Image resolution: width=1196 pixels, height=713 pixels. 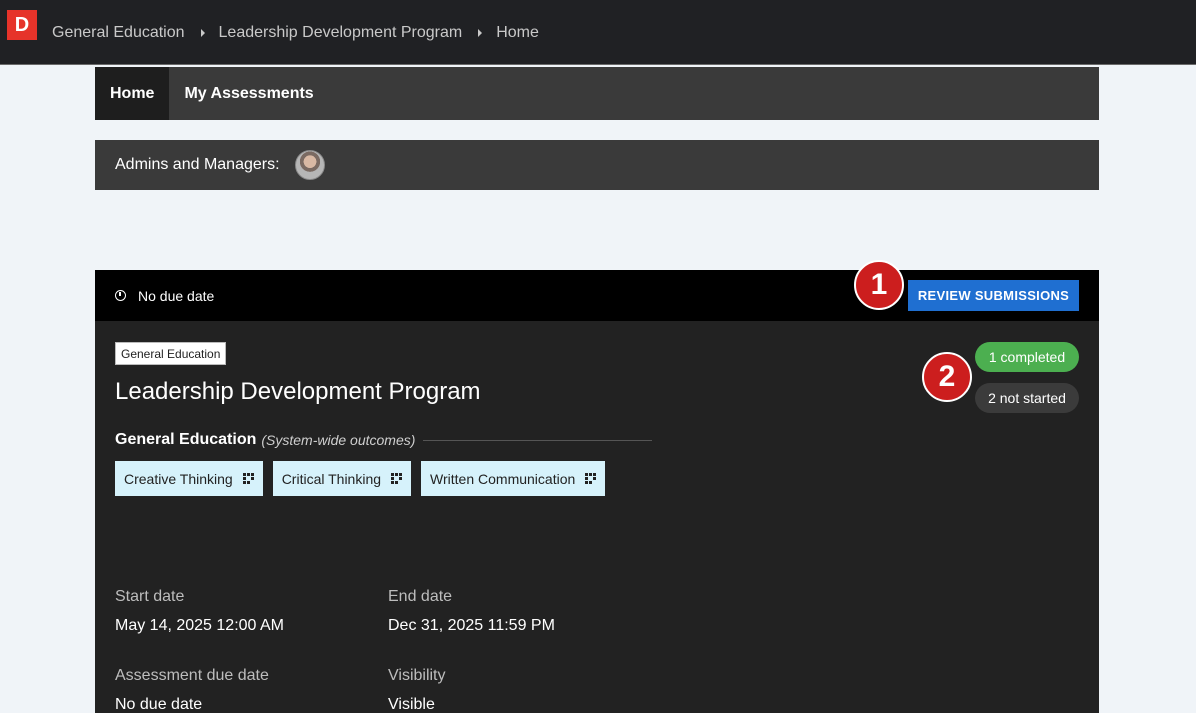 I want to click on end-date-label: End date, so click(x=420, y=596).